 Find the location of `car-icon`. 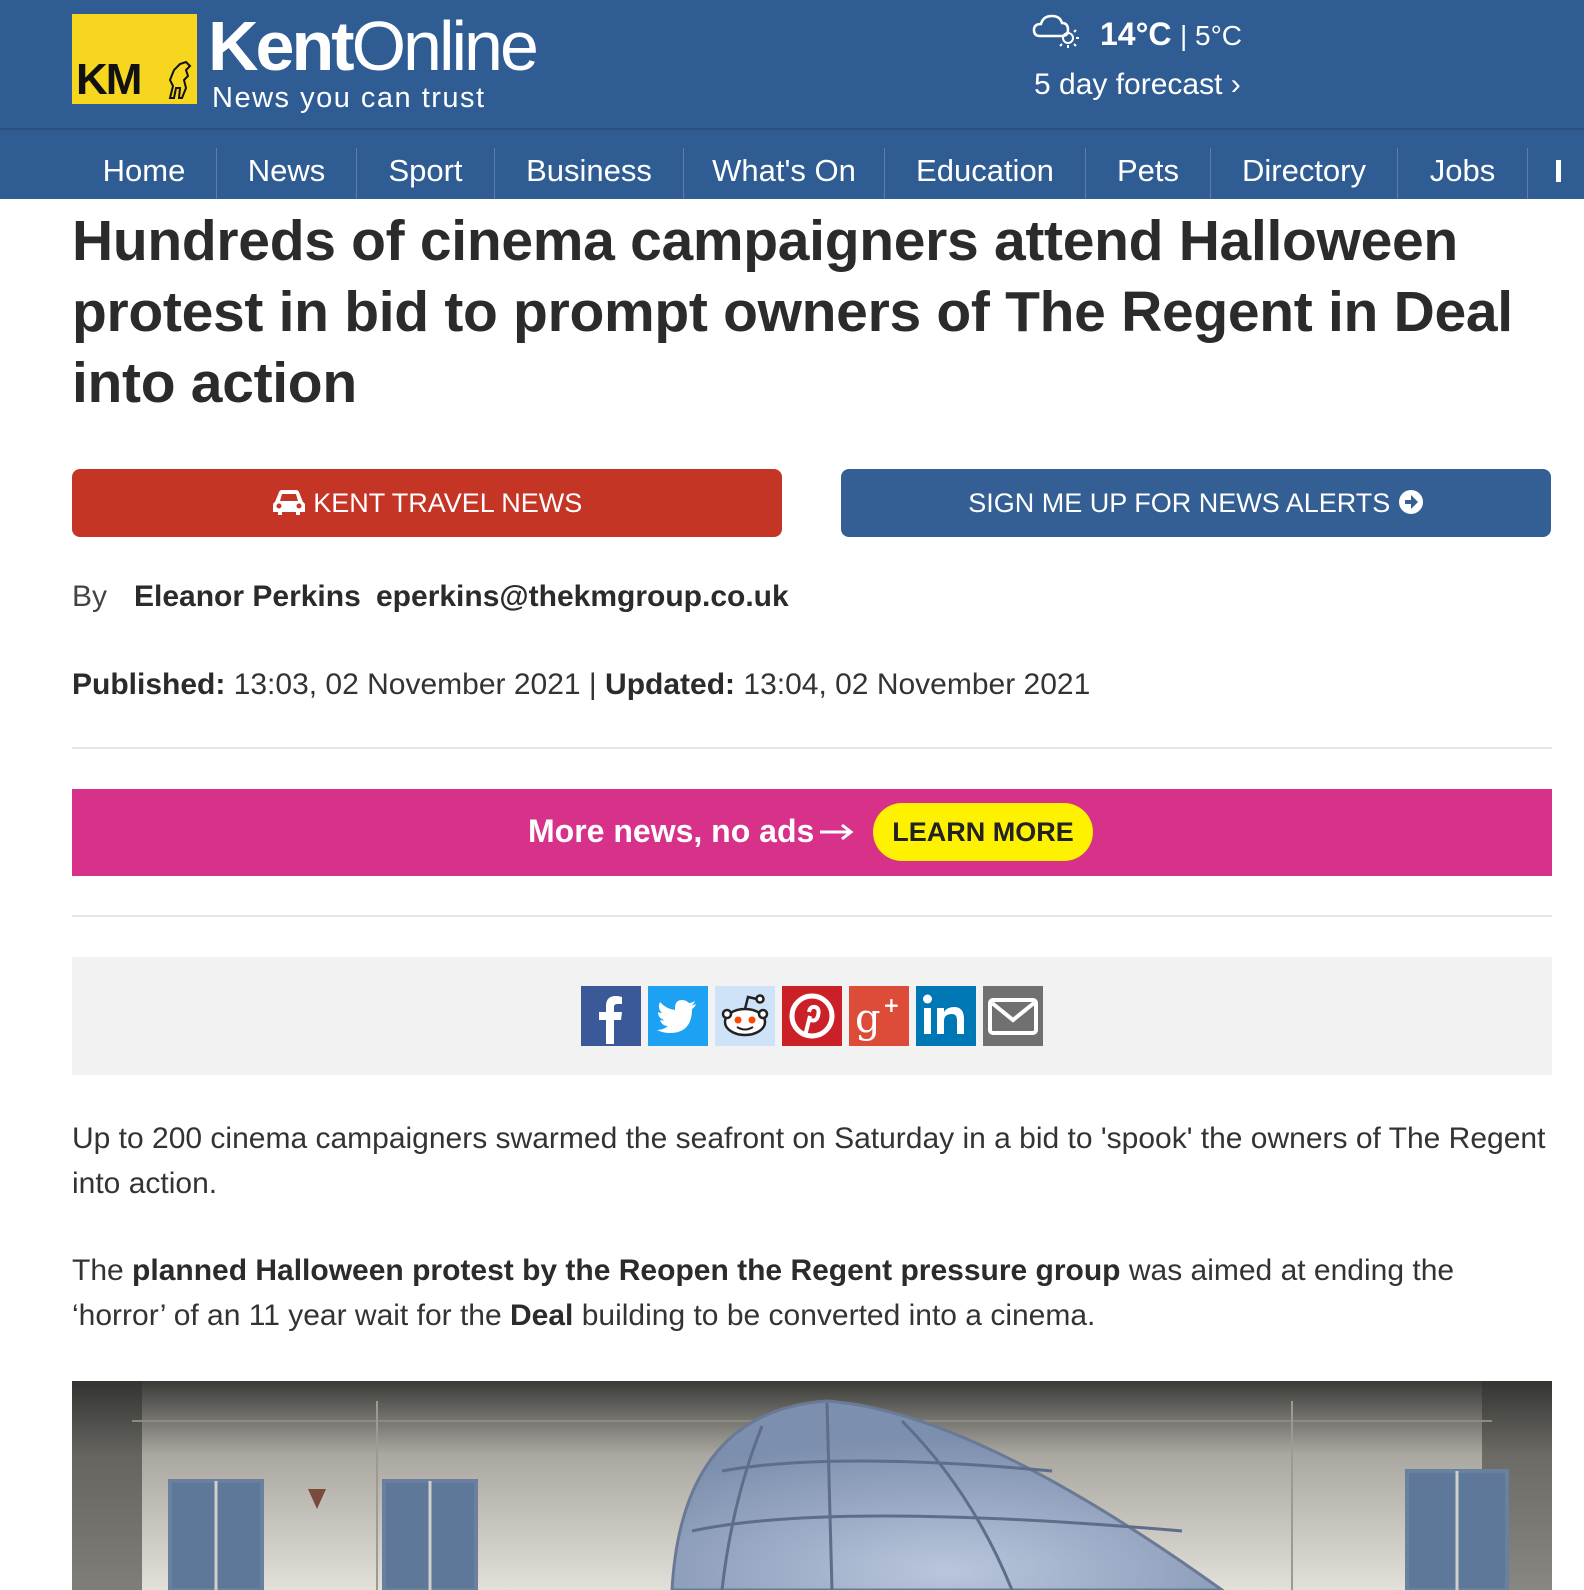

car-icon is located at coordinates (288, 502).